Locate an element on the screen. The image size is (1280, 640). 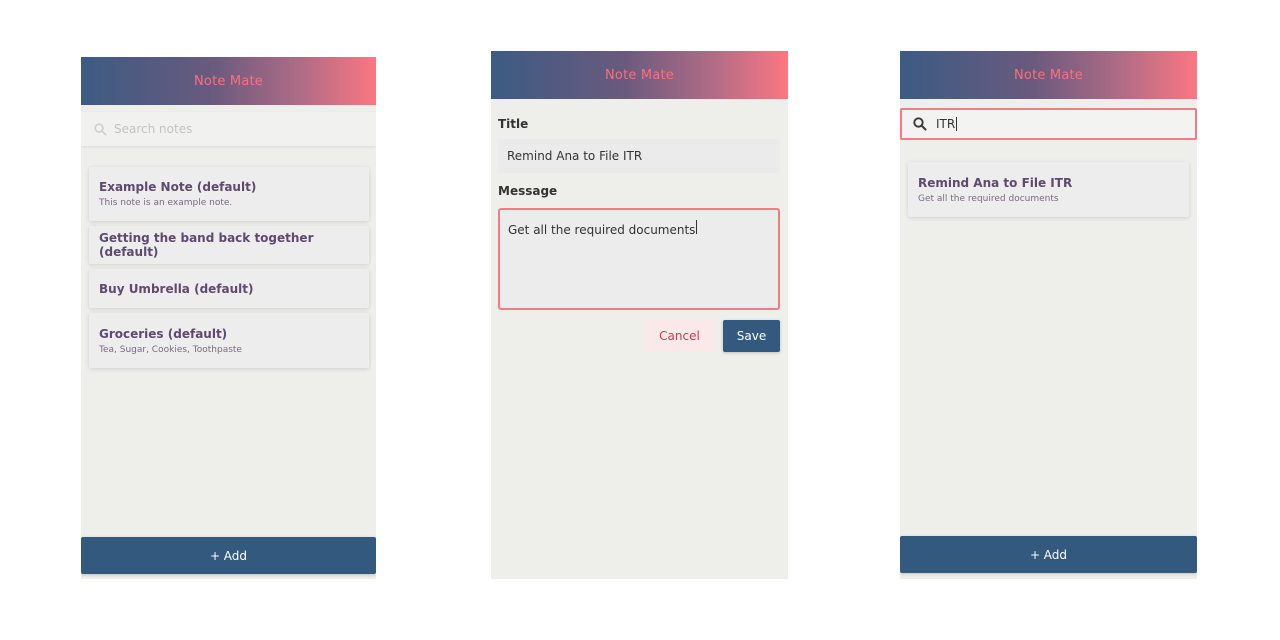
search-bar: ITR is located at coordinates (1048, 124).